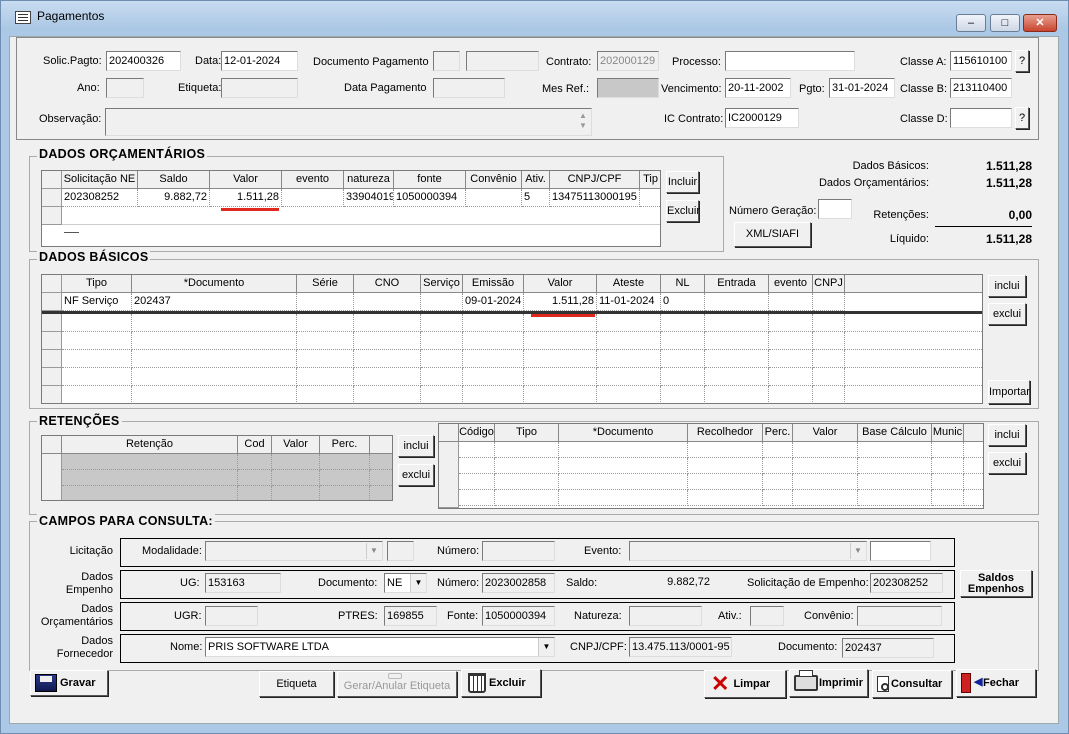 This screenshot has width=1069, height=734. Describe the element at coordinates (527, 433) in the screenshot. I see `ret-right-col-1: Tipo` at that location.